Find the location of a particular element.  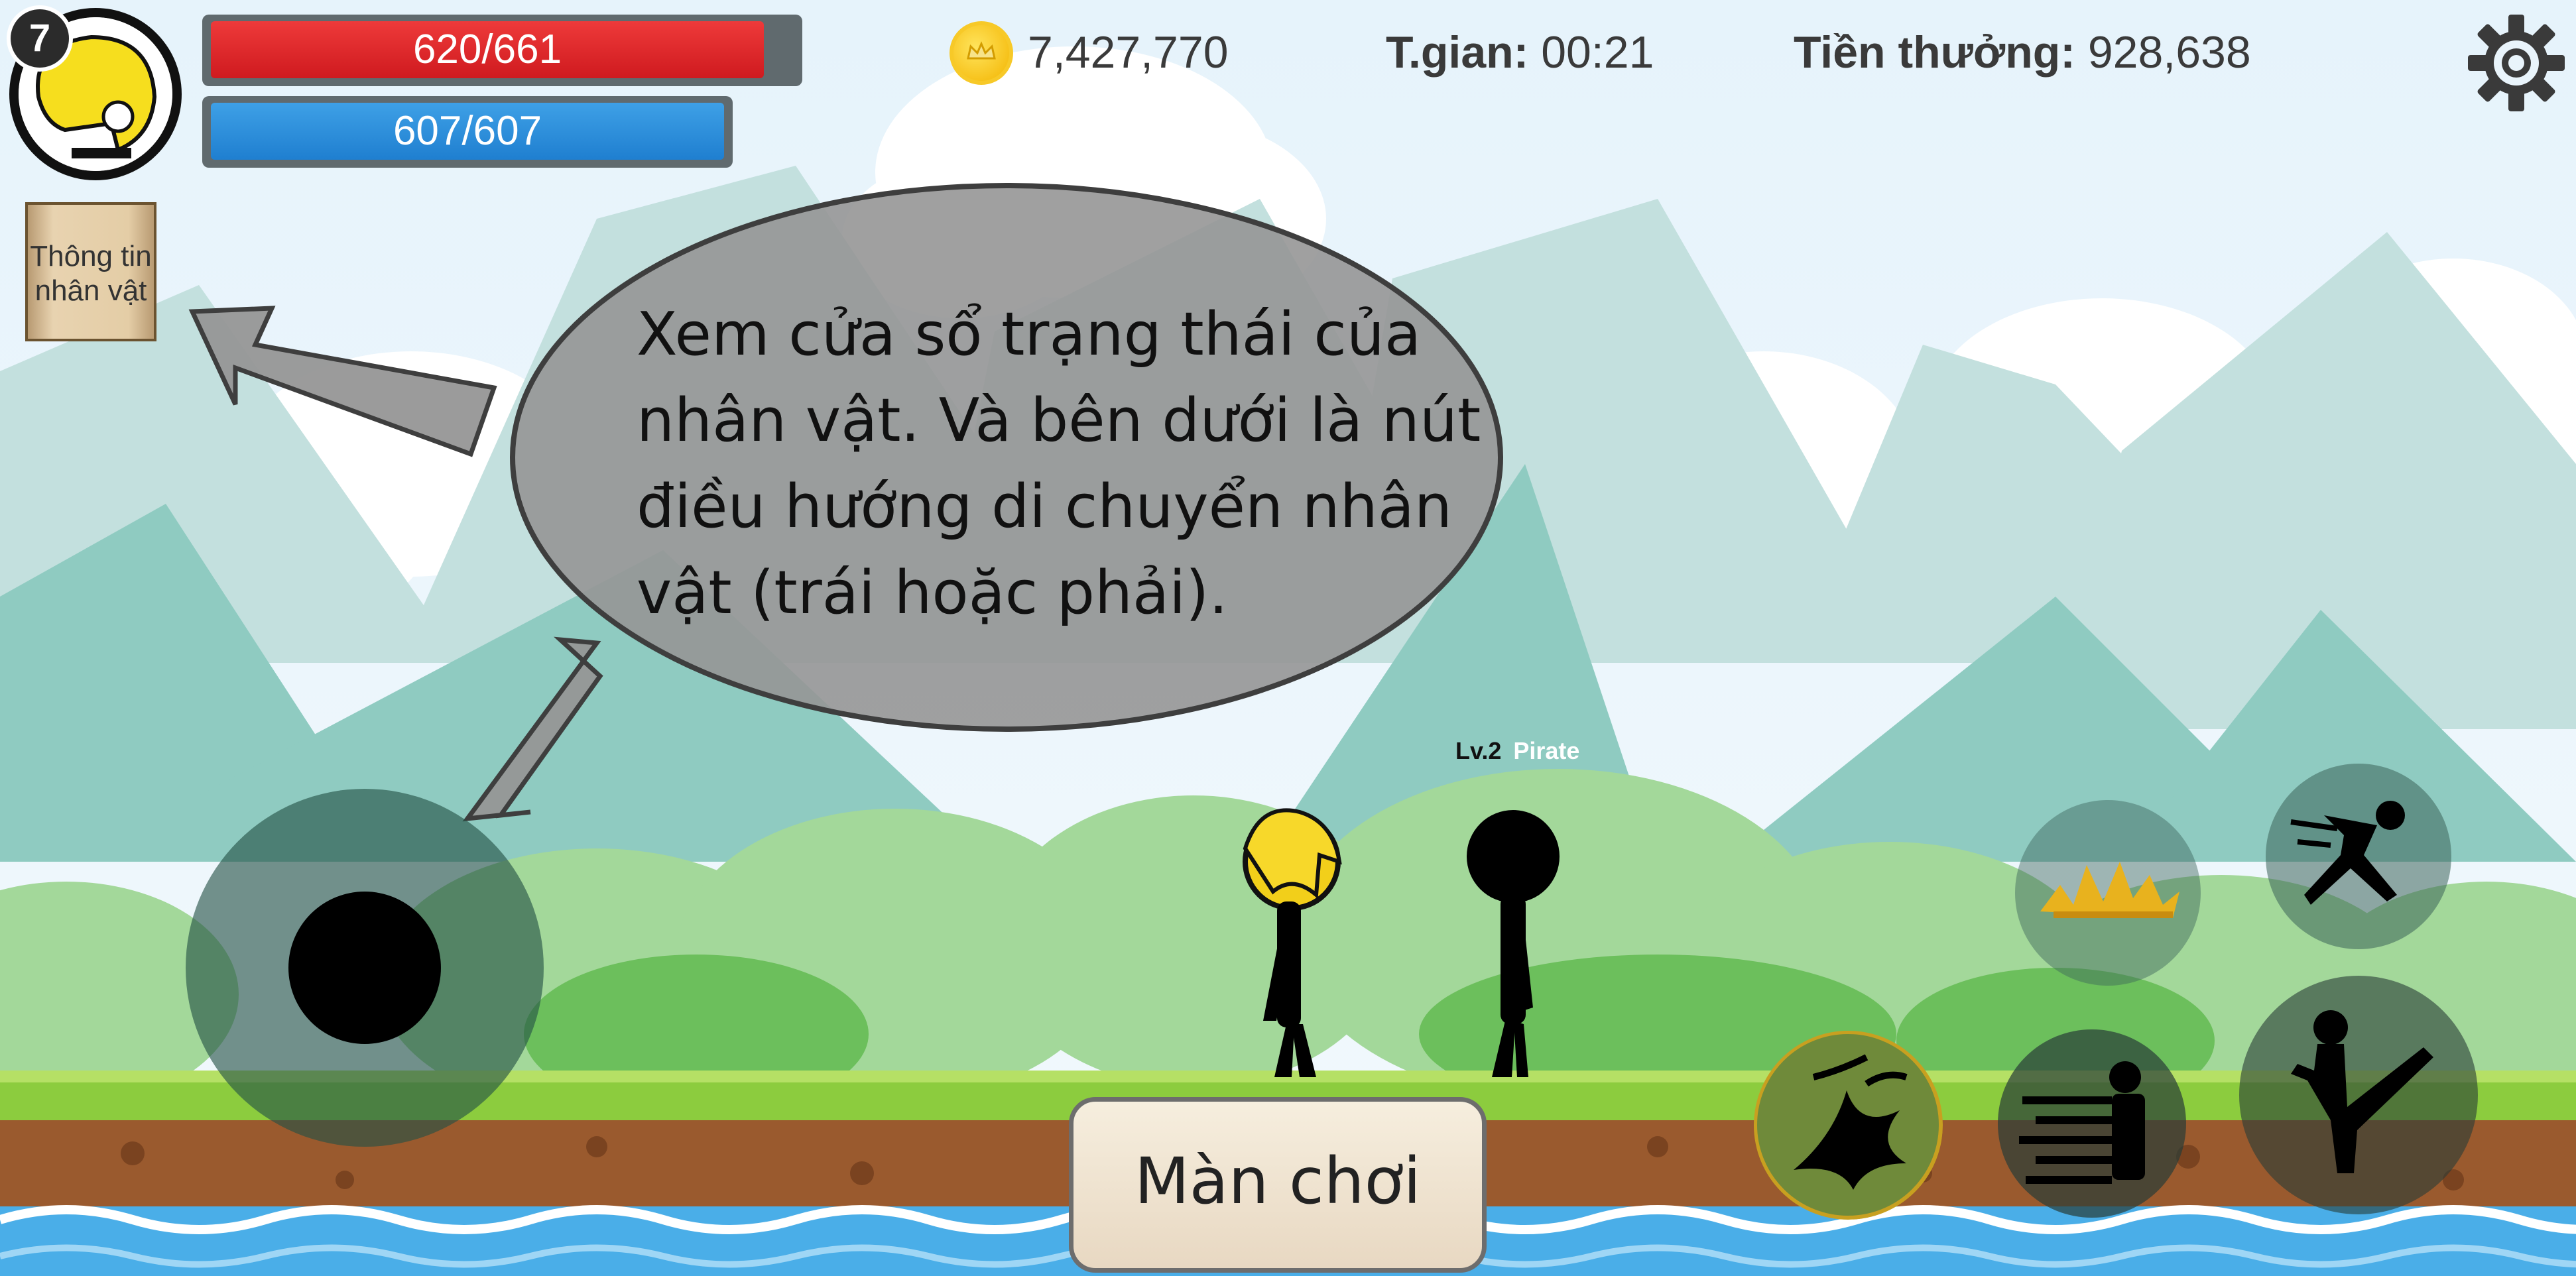

gear-icon is located at coordinates (2516, 63).